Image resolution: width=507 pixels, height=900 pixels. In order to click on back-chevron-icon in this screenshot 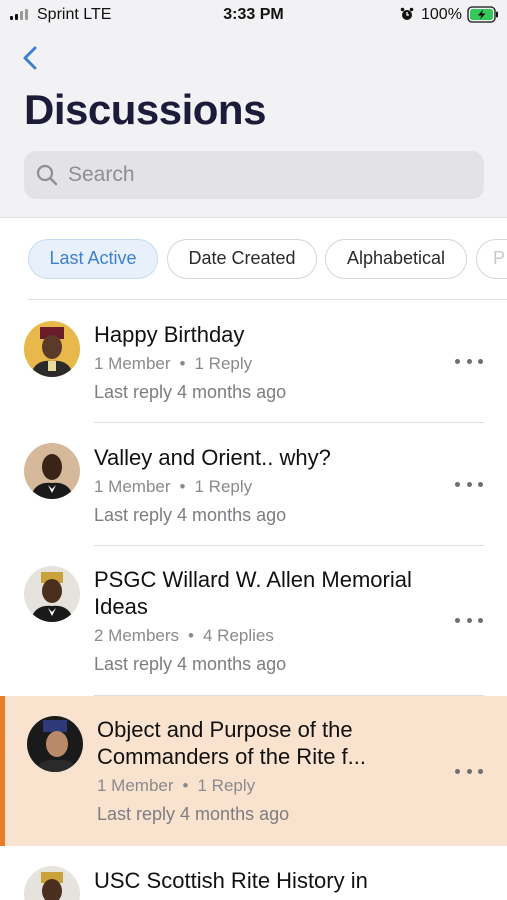, I will do `click(31, 58)`.